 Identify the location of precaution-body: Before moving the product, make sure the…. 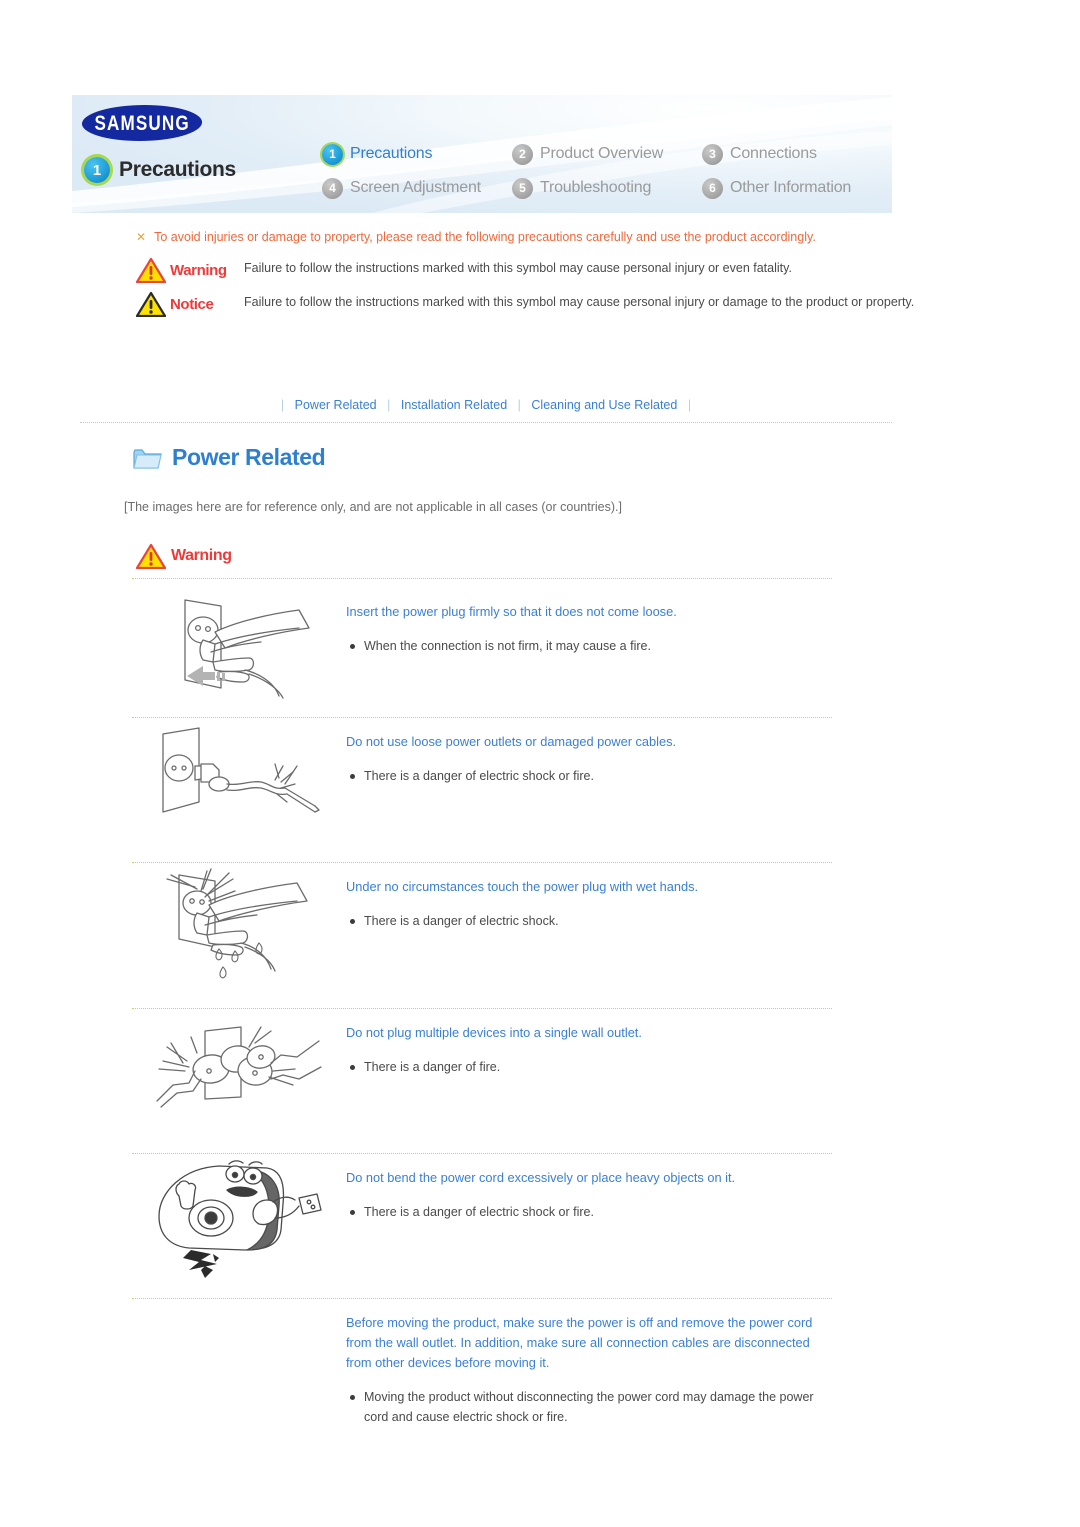
(589, 1364).